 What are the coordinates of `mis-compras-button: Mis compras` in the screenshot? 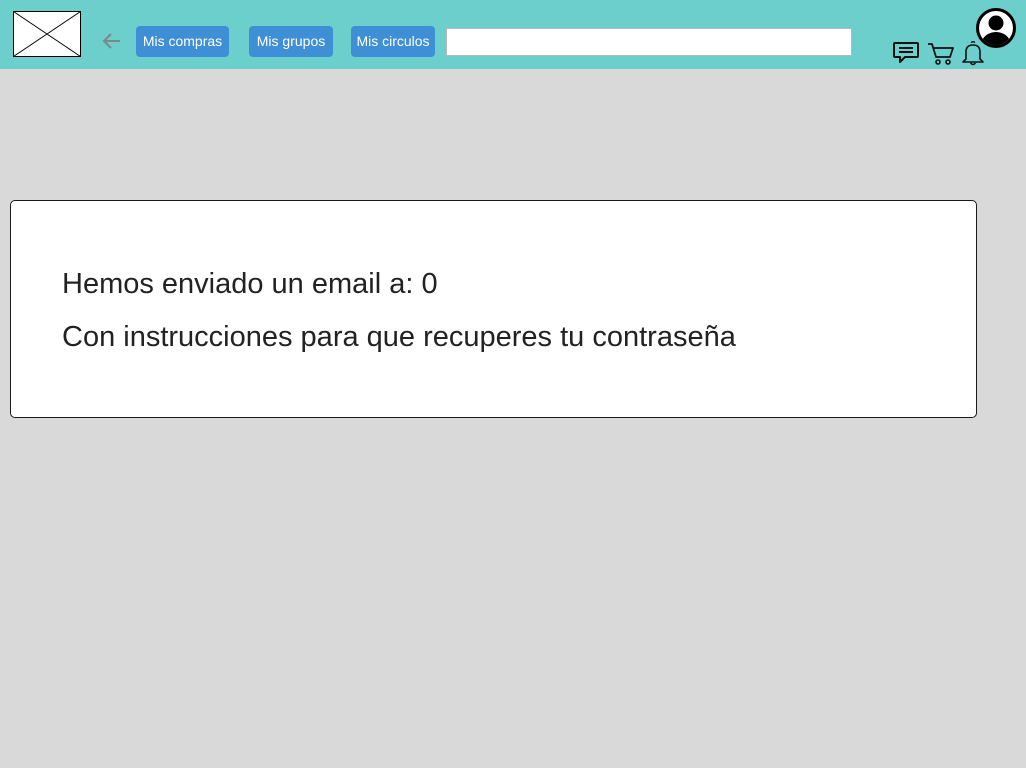 It's located at (182, 41).